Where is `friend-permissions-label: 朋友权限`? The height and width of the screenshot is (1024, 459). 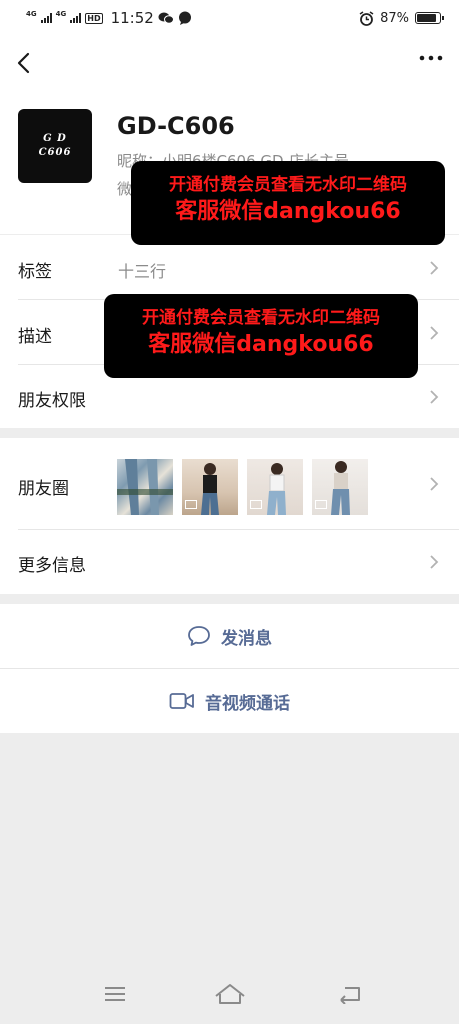 friend-permissions-label: 朋友权限 is located at coordinates (52, 401).